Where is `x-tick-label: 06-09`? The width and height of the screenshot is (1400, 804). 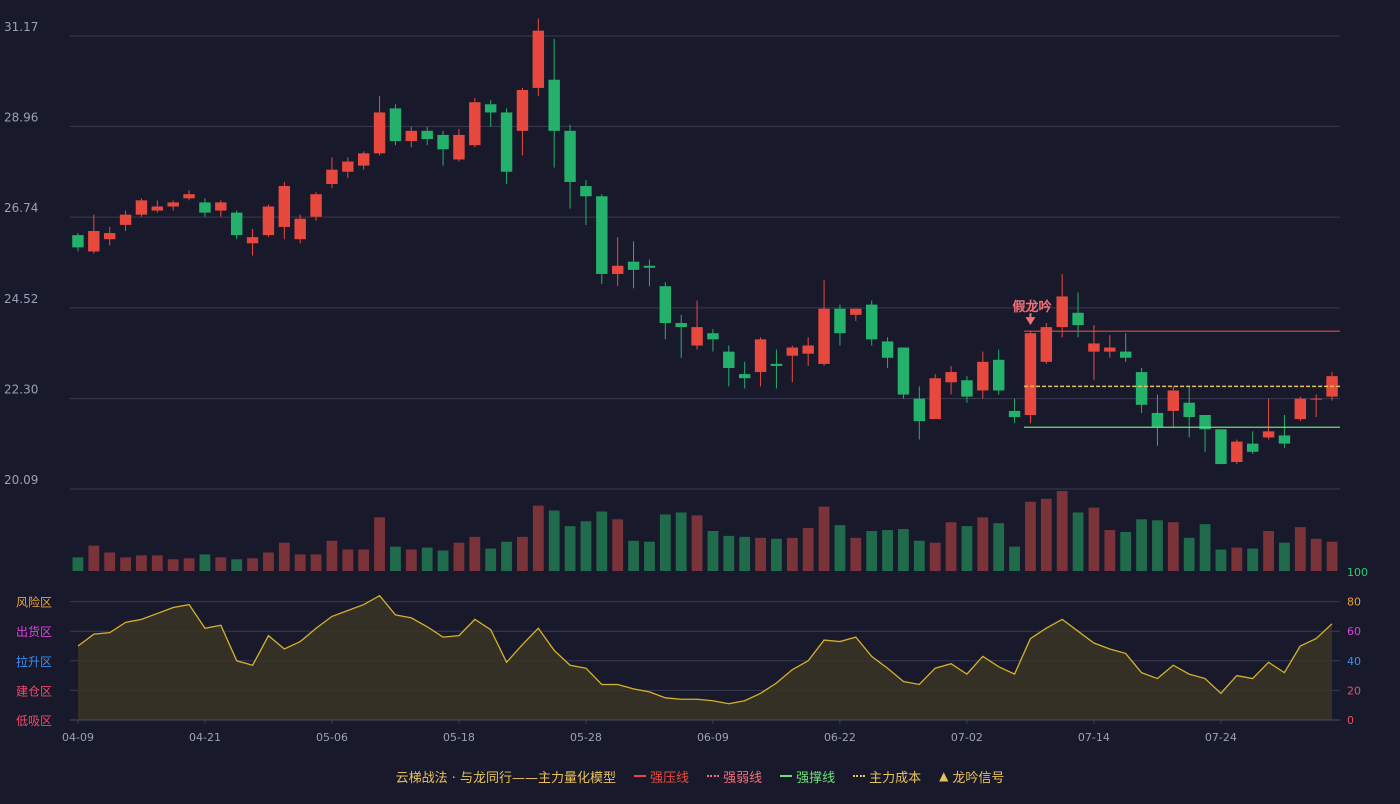
x-tick-label: 06-09 is located at coordinates (713, 737).